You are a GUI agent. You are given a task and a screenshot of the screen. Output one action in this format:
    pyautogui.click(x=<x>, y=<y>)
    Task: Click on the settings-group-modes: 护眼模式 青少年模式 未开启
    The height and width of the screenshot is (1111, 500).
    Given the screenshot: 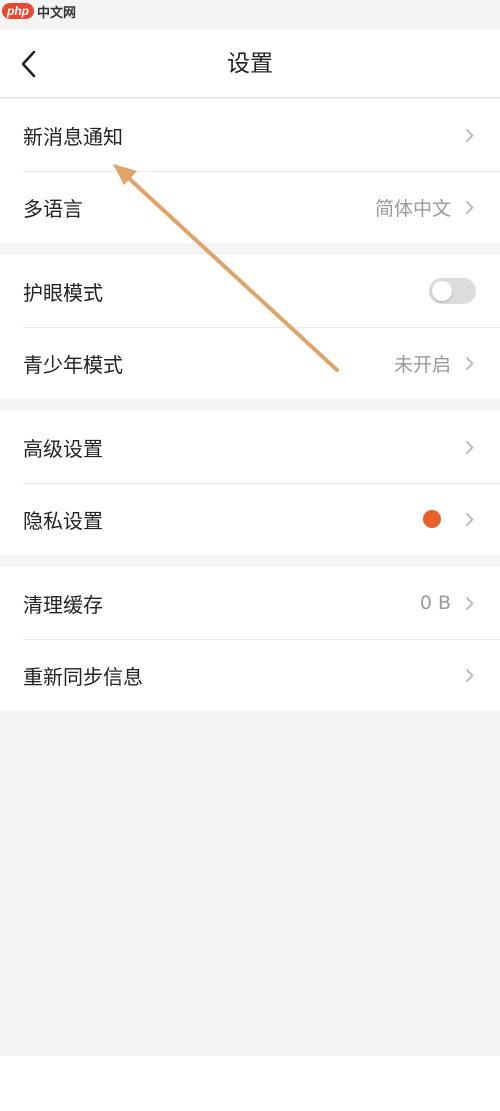 What is the action you would take?
    pyautogui.click(x=250, y=327)
    